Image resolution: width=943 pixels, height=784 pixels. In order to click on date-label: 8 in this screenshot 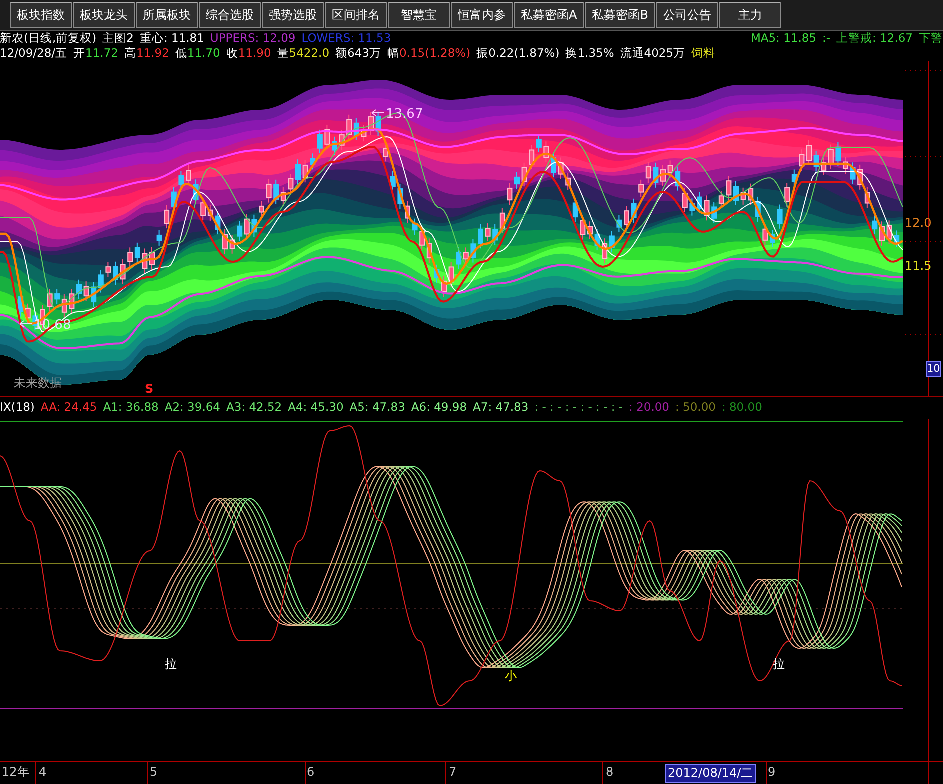, I will do `click(610, 772)`.